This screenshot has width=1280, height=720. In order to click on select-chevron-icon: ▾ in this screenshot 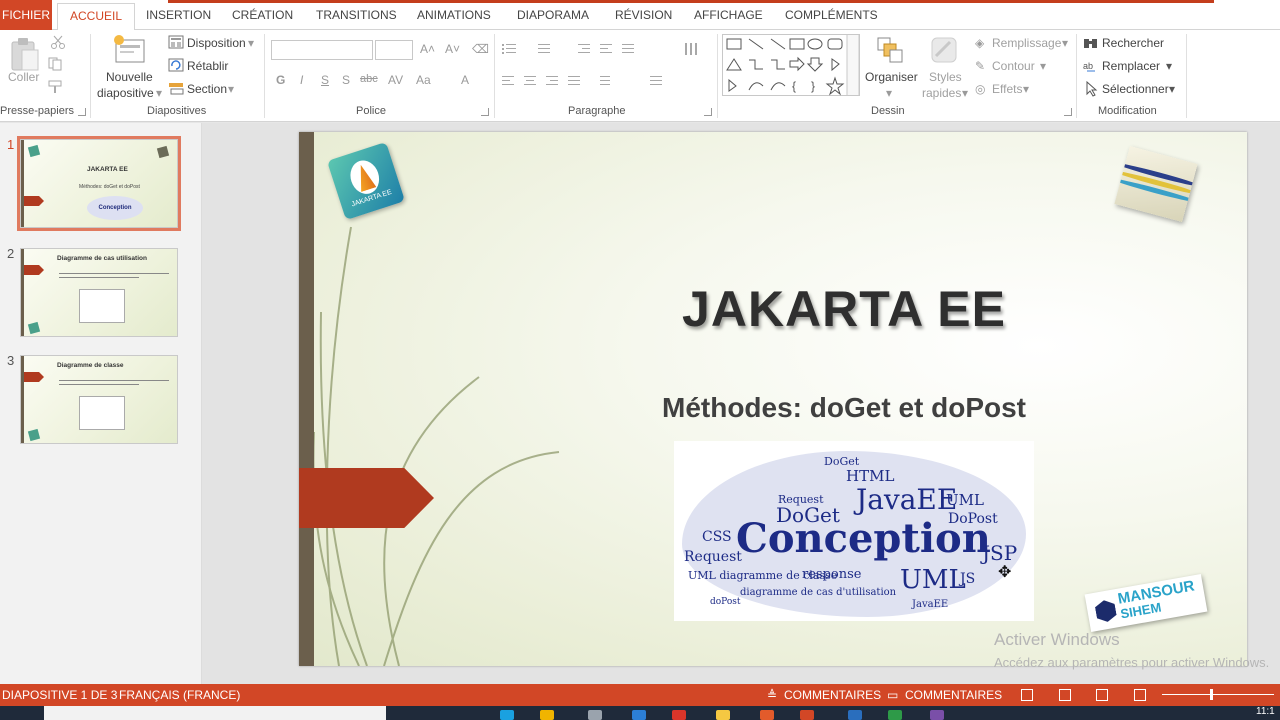, I will do `click(1172, 89)`.